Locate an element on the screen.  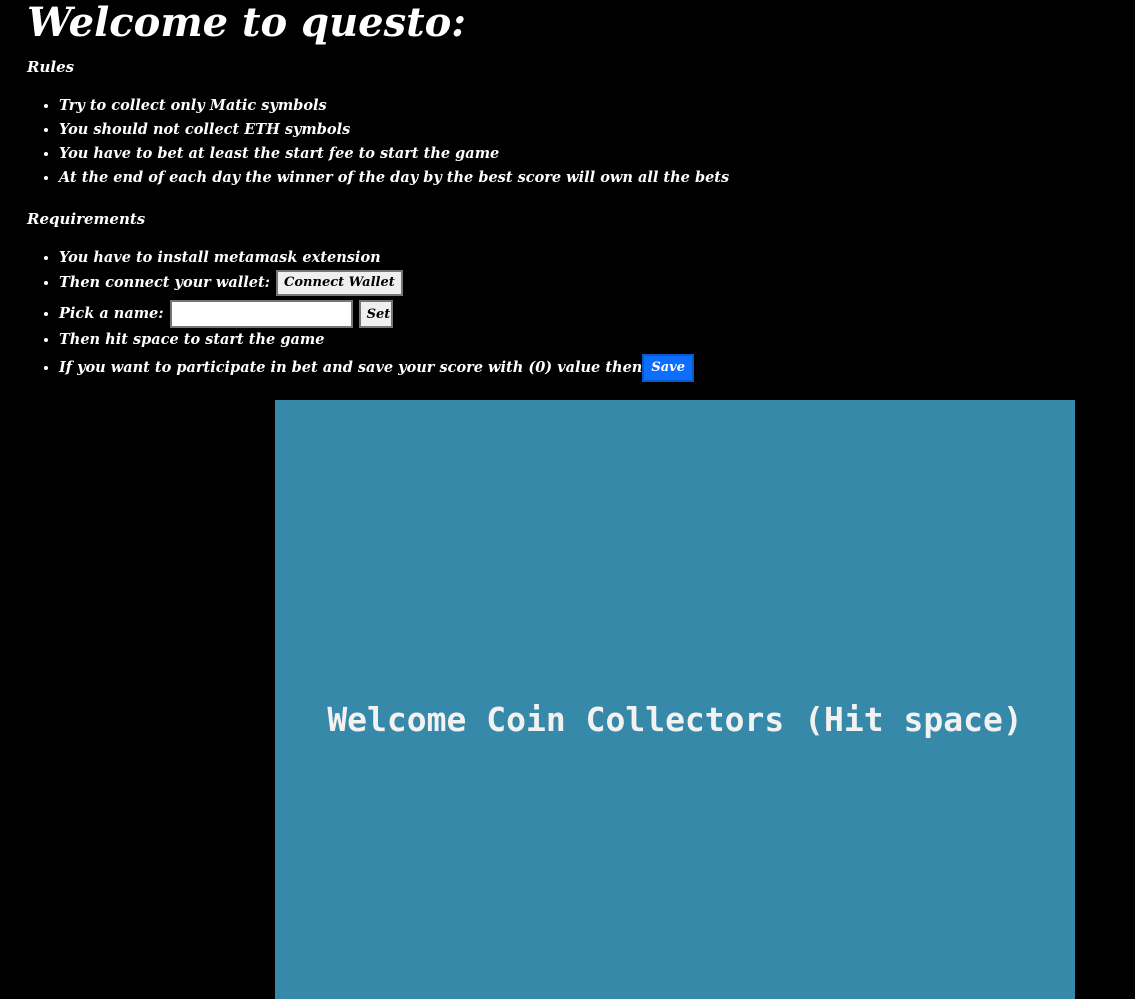
install-text: You have to install metamask extension is located at coordinates (220, 257).